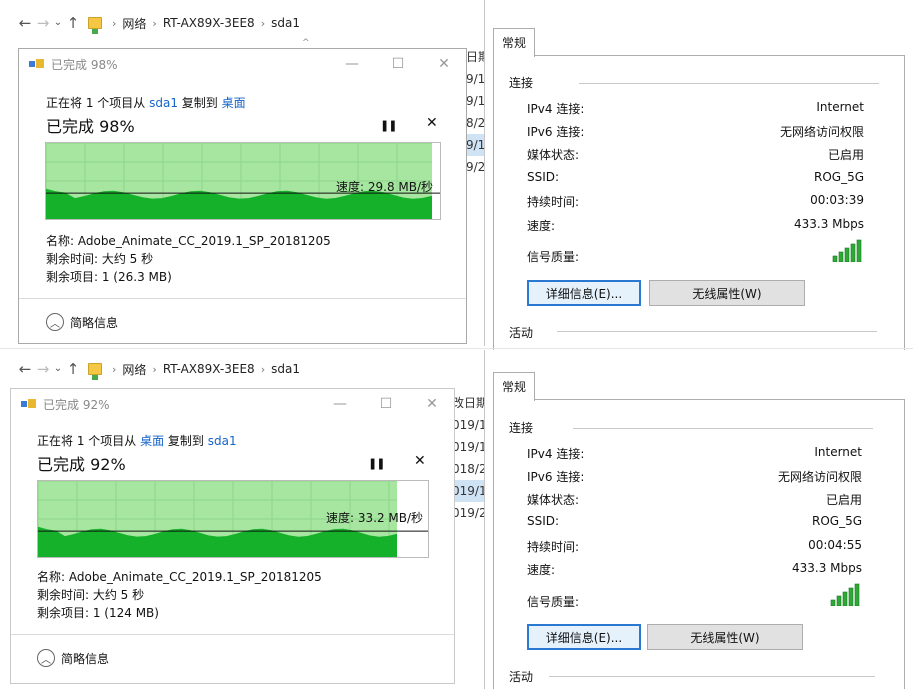  Describe the element at coordinates (89, 441) in the screenshot. I see `copy-prefix-text: 正在将 1 个项目从` at that location.